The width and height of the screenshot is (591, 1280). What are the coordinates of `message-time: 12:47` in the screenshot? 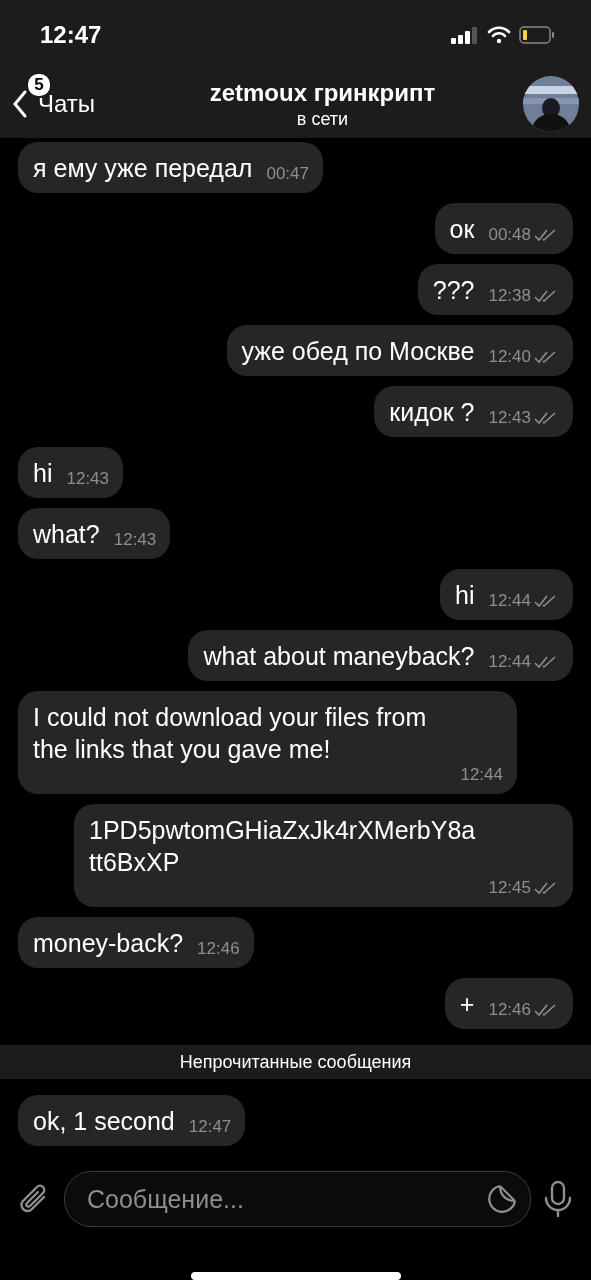 It's located at (210, 1127).